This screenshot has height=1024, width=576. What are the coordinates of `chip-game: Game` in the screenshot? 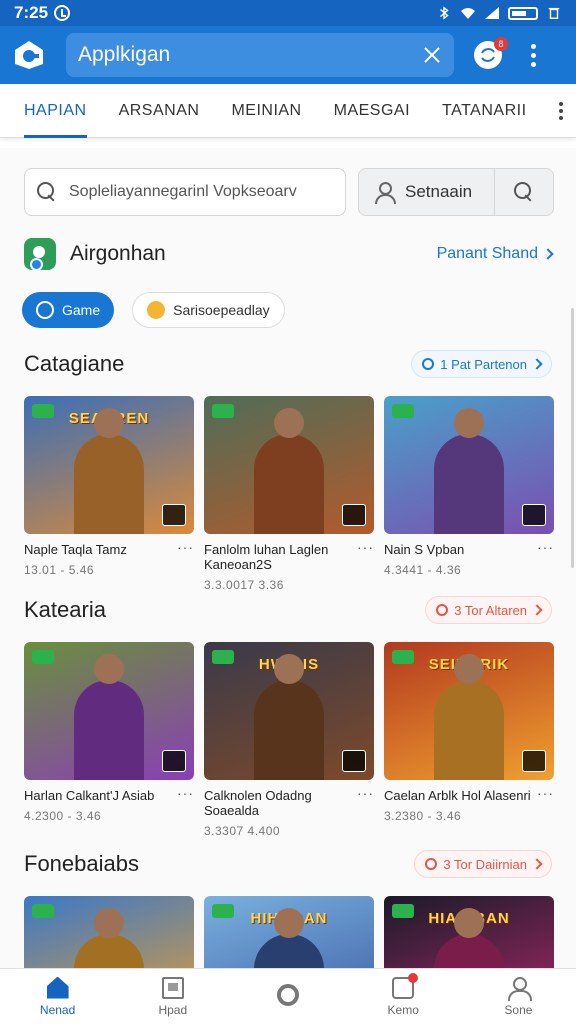 It's located at (68, 310).